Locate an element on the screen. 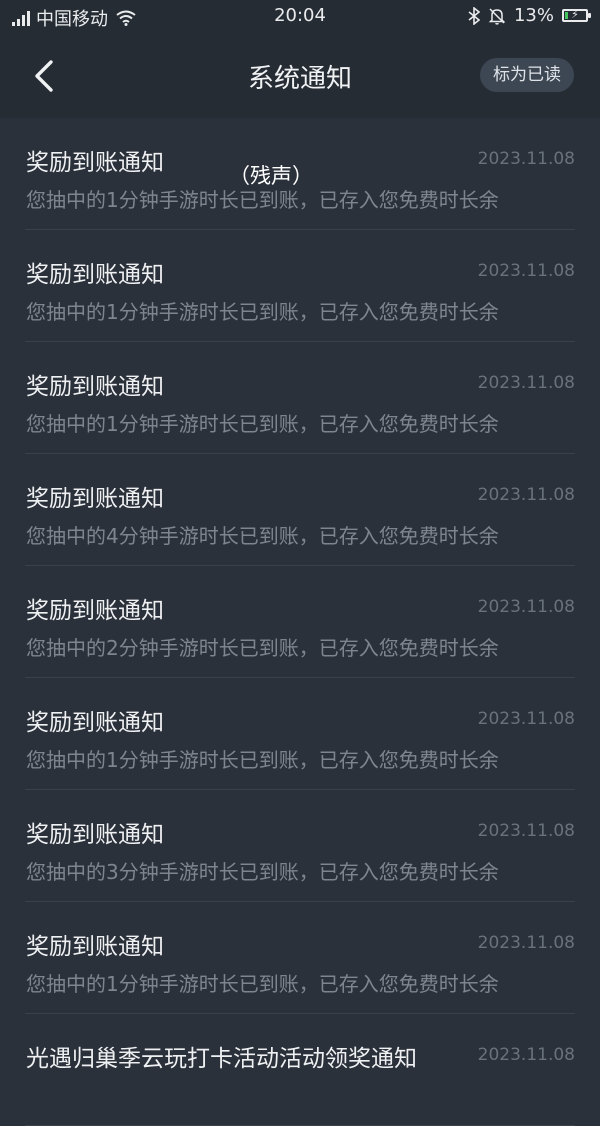 The image size is (600, 1126). overlay-note: （残声） is located at coordinates (271, 176).